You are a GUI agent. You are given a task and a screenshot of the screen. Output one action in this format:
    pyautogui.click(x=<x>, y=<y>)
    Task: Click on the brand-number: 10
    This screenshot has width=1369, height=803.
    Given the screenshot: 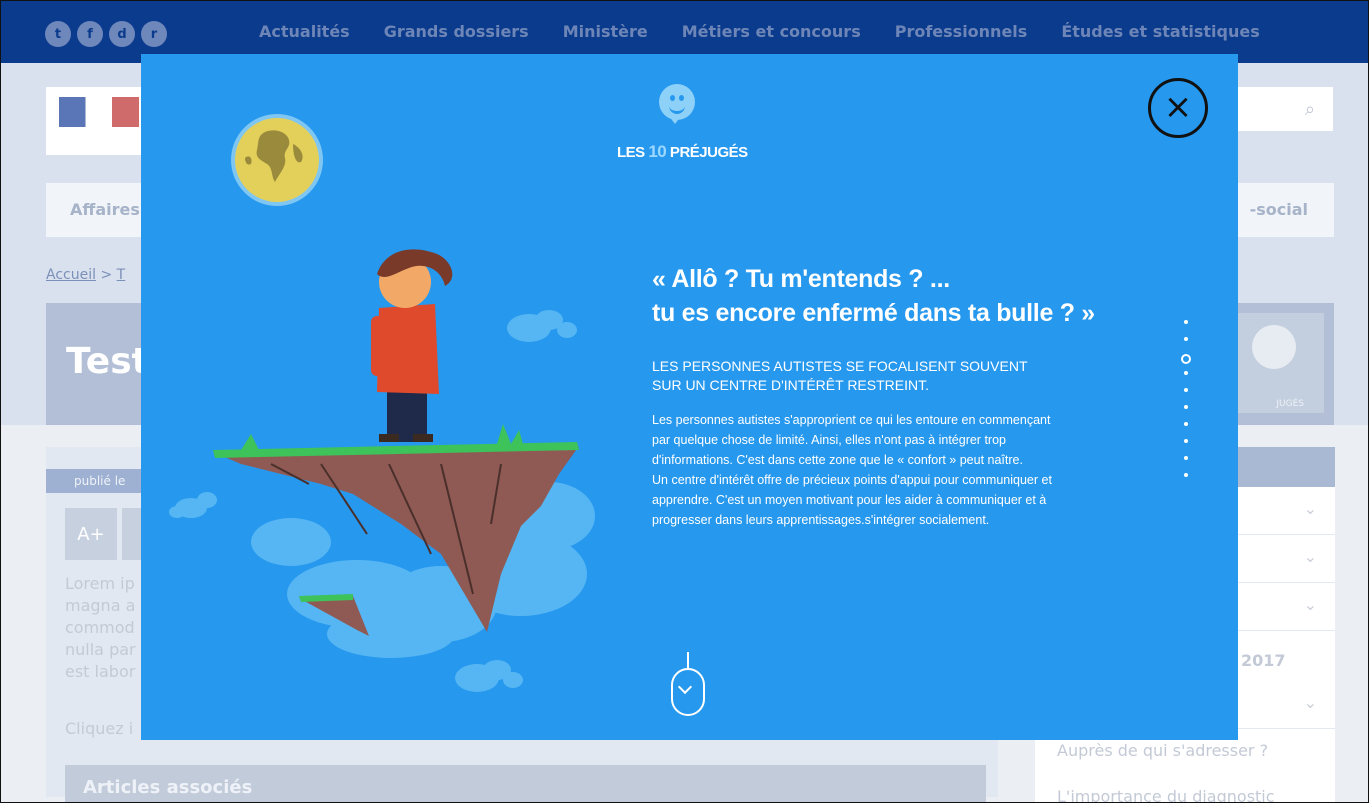 What is the action you would take?
    pyautogui.click(x=657, y=151)
    